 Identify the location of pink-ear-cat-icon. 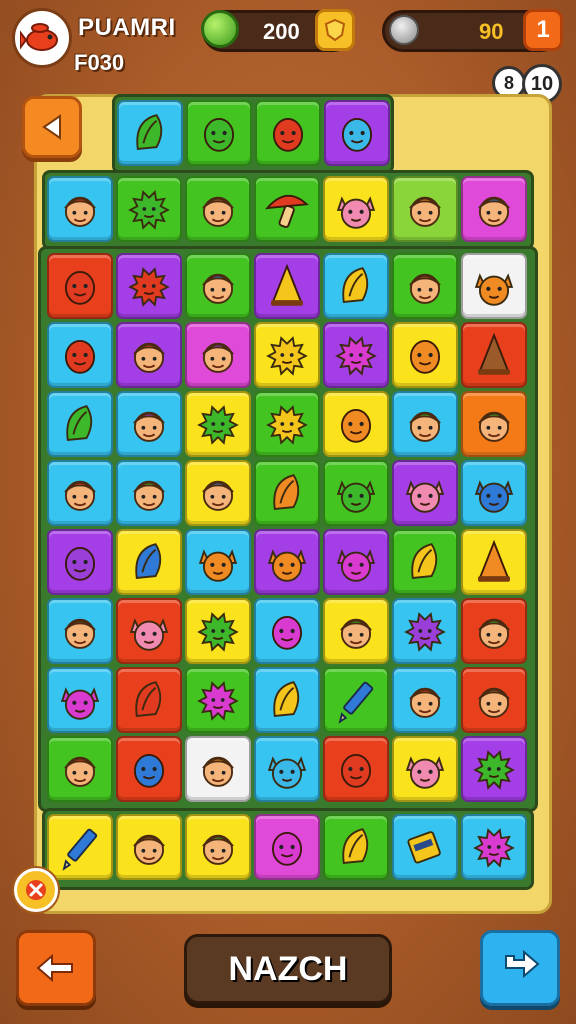
(356, 212).